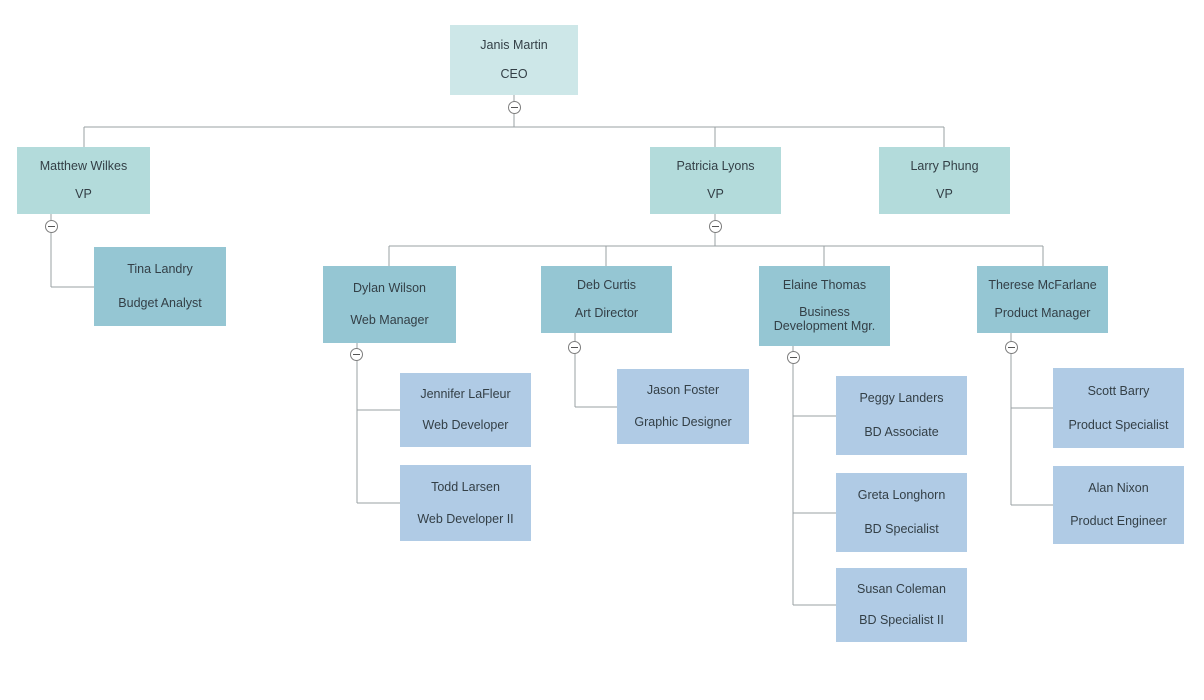 The width and height of the screenshot is (1204, 700). Describe the element at coordinates (1042, 285) in the screenshot. I see `org-node-name: Therese McFarlane` at that location.